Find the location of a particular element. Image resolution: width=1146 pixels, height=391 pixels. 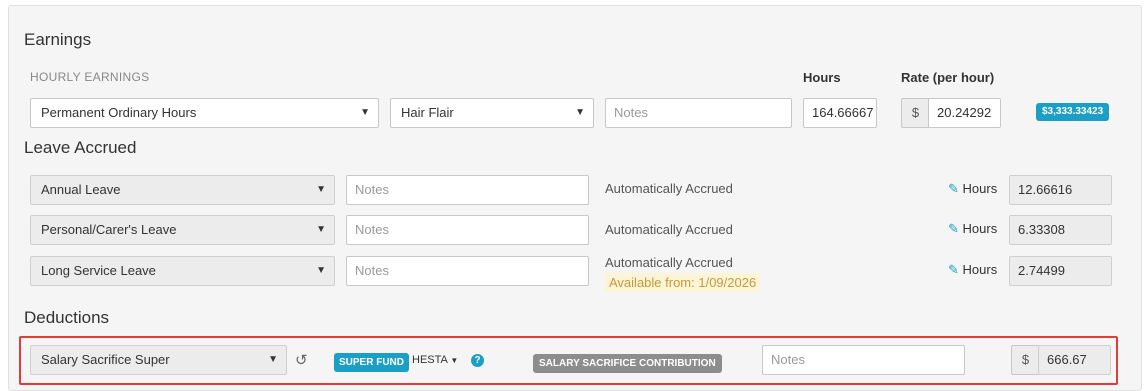

deduction-category-value: Salary Sacrifice Super is located at coordinates (105, 359).